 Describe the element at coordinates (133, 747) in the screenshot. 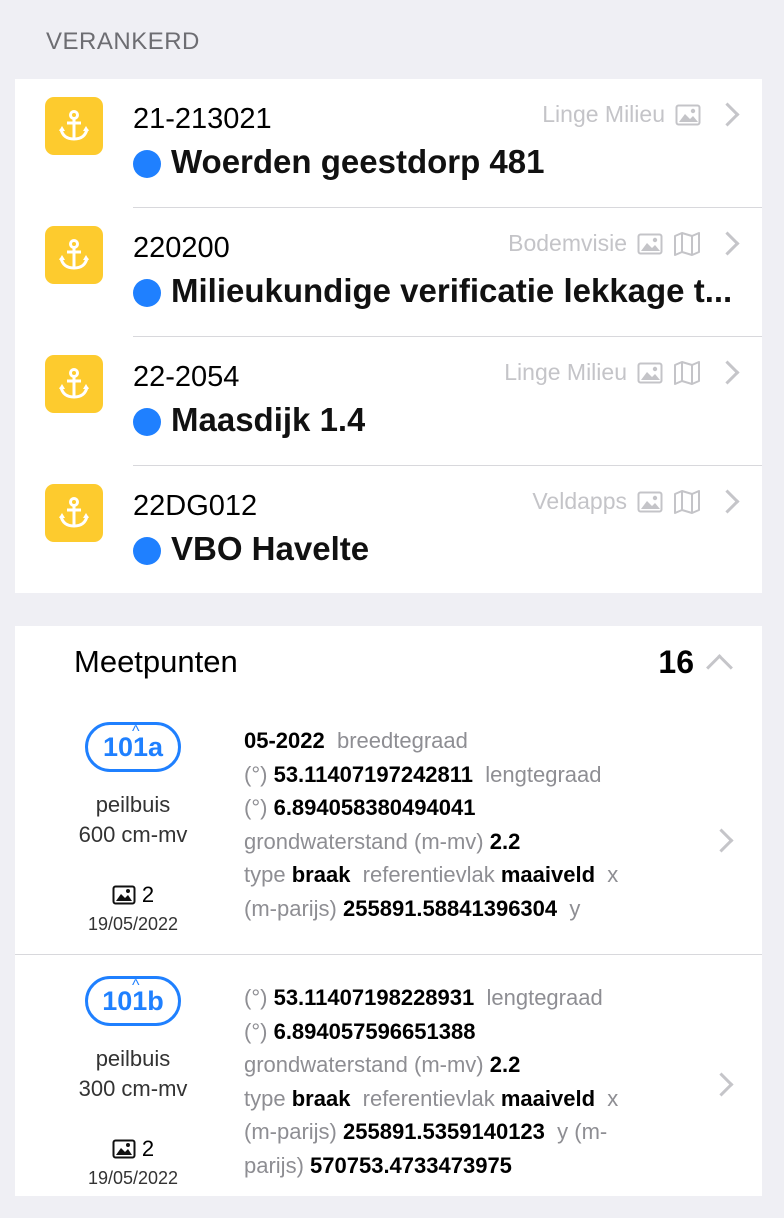

I see `meetpunt-badge: ^ 101a` at that location.